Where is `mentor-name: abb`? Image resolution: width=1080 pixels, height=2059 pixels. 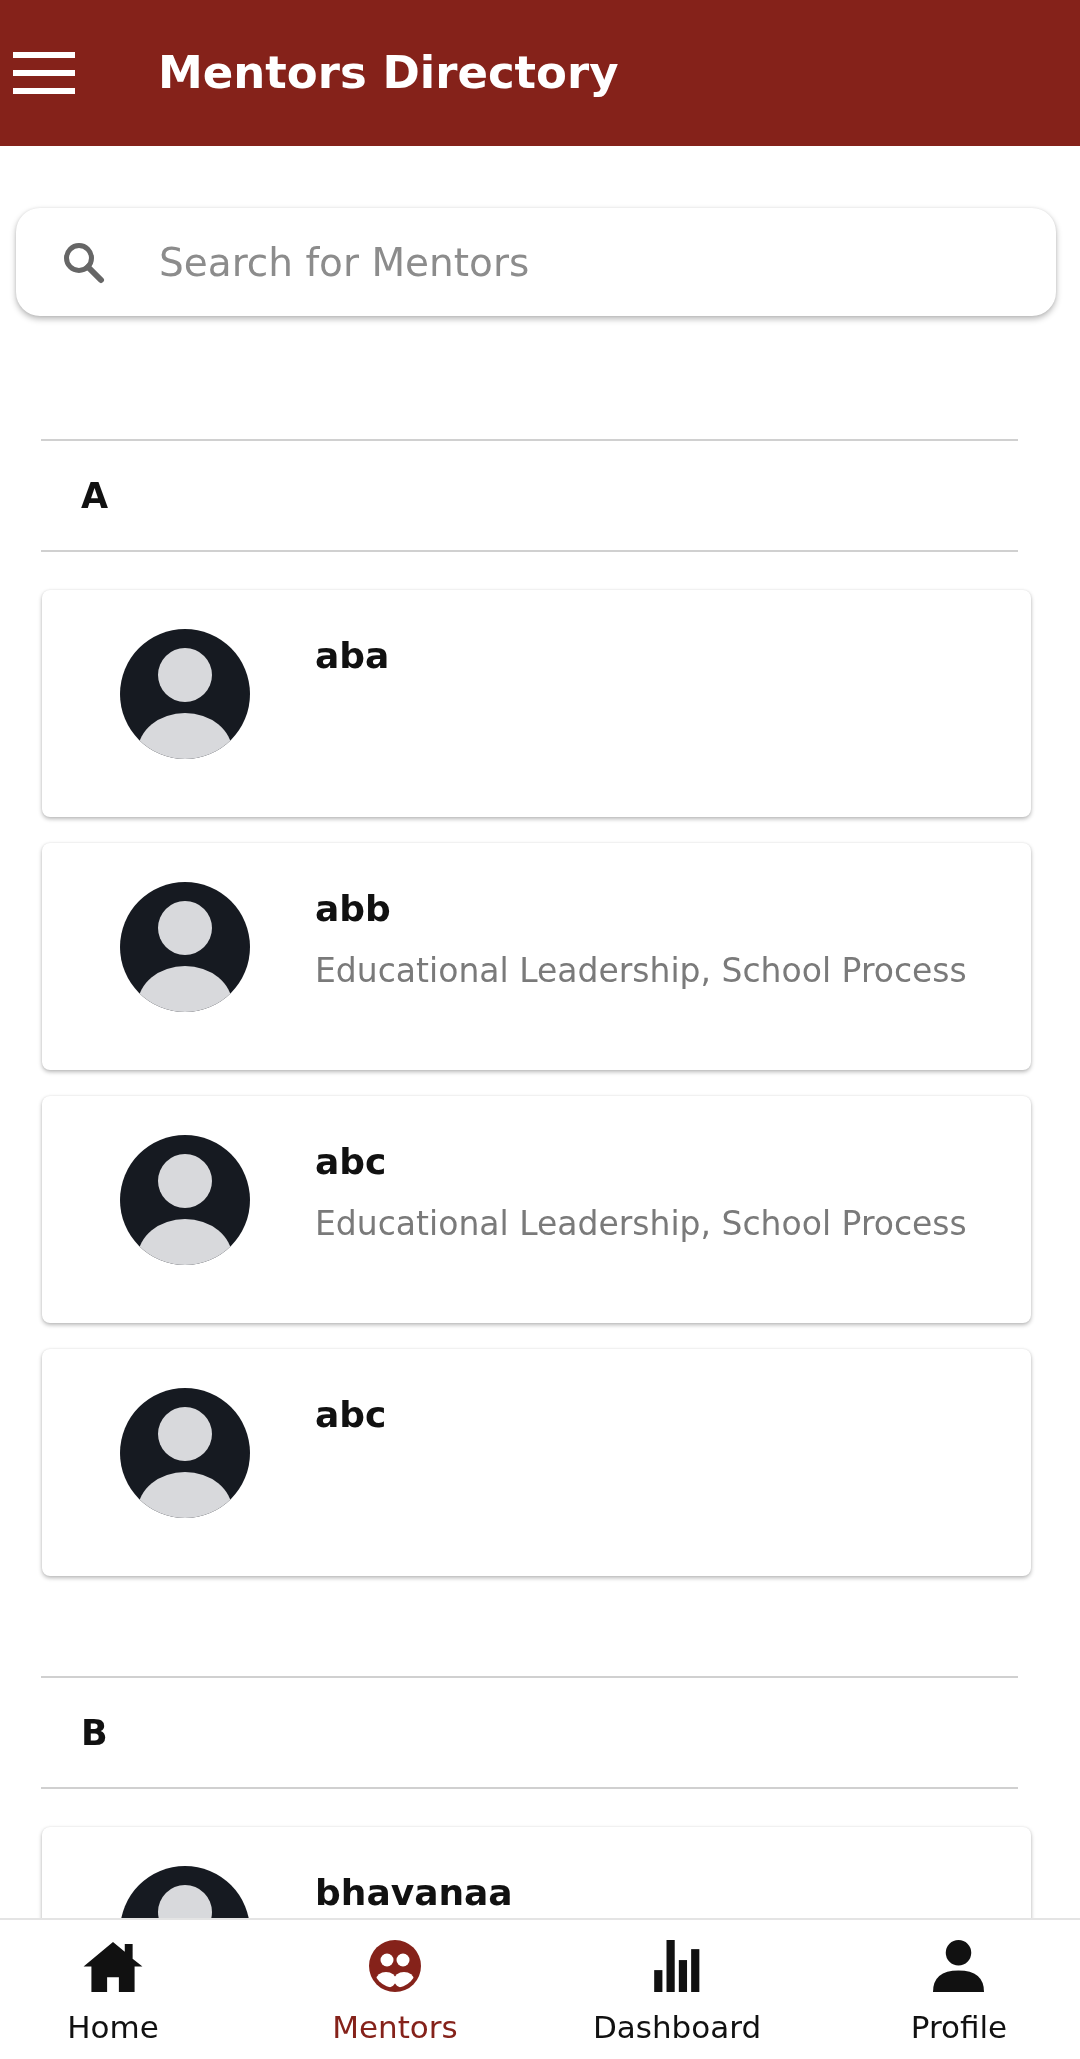 mentor-name: abb is located at coordinates (353, 909).